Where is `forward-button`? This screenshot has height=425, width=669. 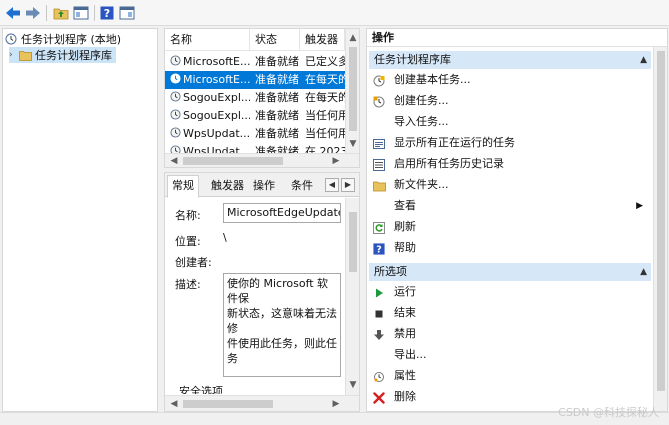 forward-button is located at coordinates (33, 13).